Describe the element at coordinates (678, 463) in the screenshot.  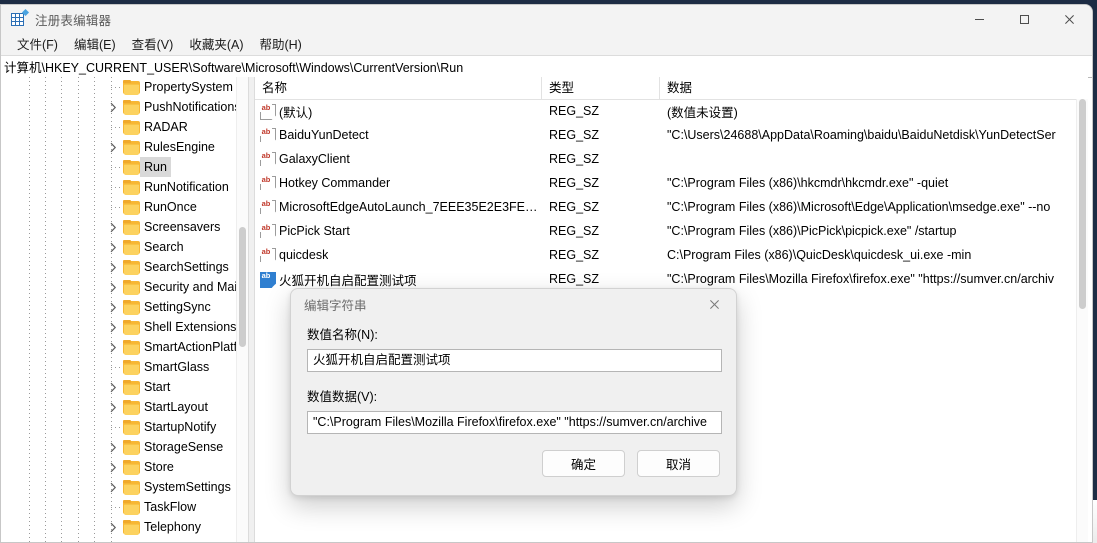
I see `cancel-button: 取消` at that location.